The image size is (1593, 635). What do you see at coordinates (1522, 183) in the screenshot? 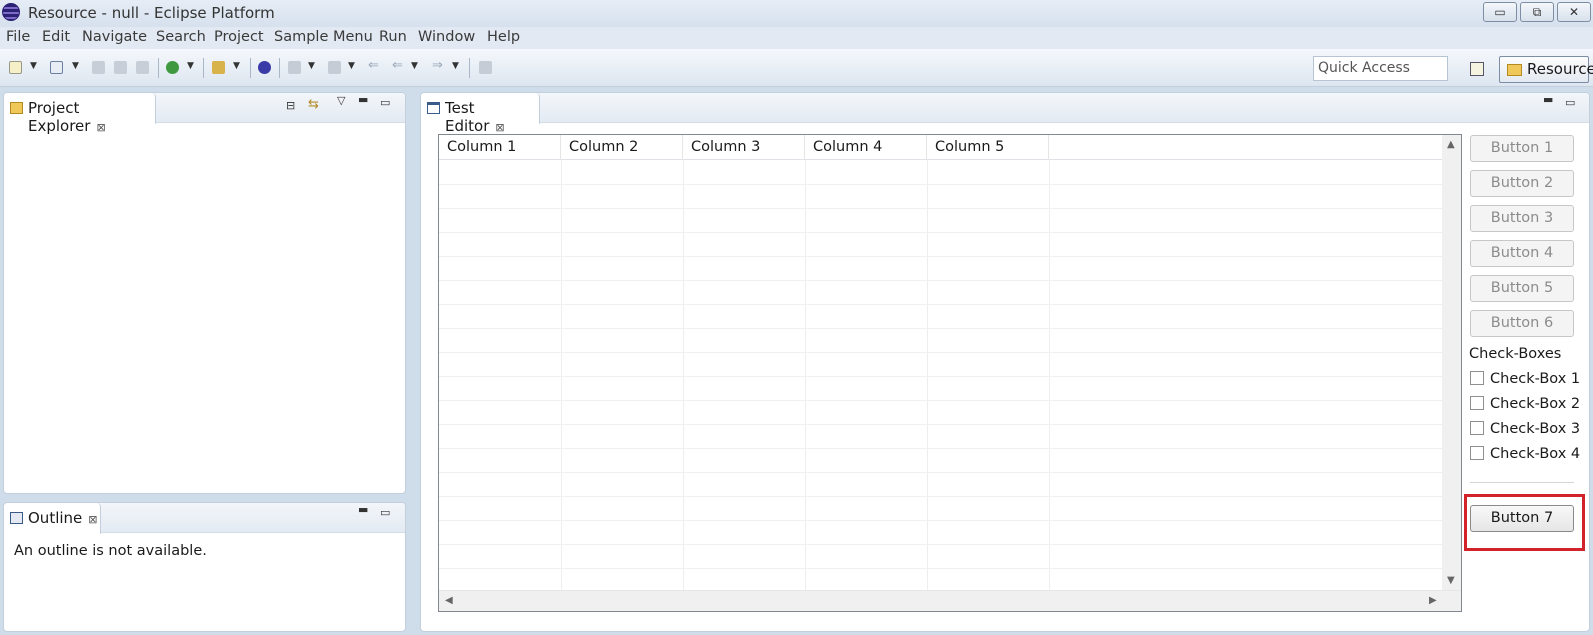
I see `button-2: Button 2` at bounding box center [1522, 183].